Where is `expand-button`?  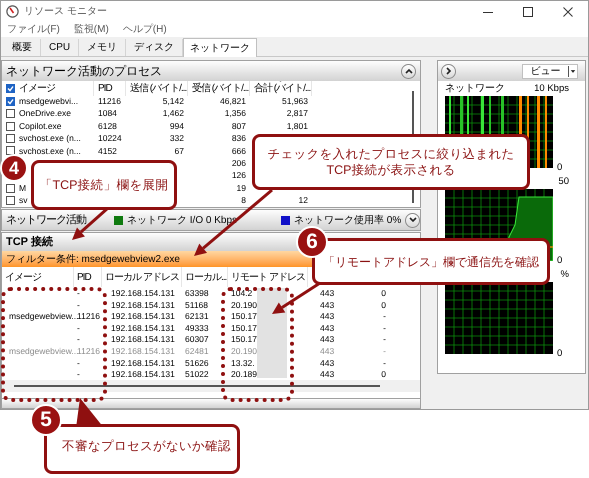 expand-button is located at coordinates (412, 220).